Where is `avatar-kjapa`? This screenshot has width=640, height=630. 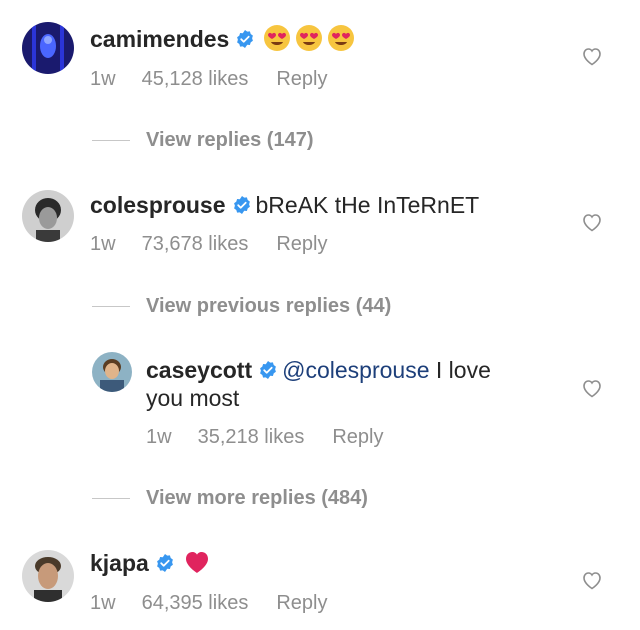 avatar-kjapa is located at coordinates (48, 576).